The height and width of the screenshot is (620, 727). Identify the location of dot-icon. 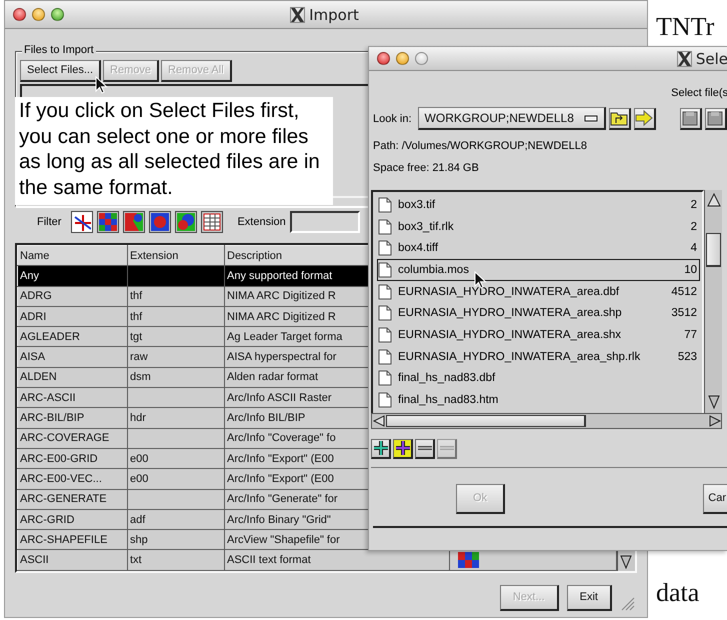
(160, 222).